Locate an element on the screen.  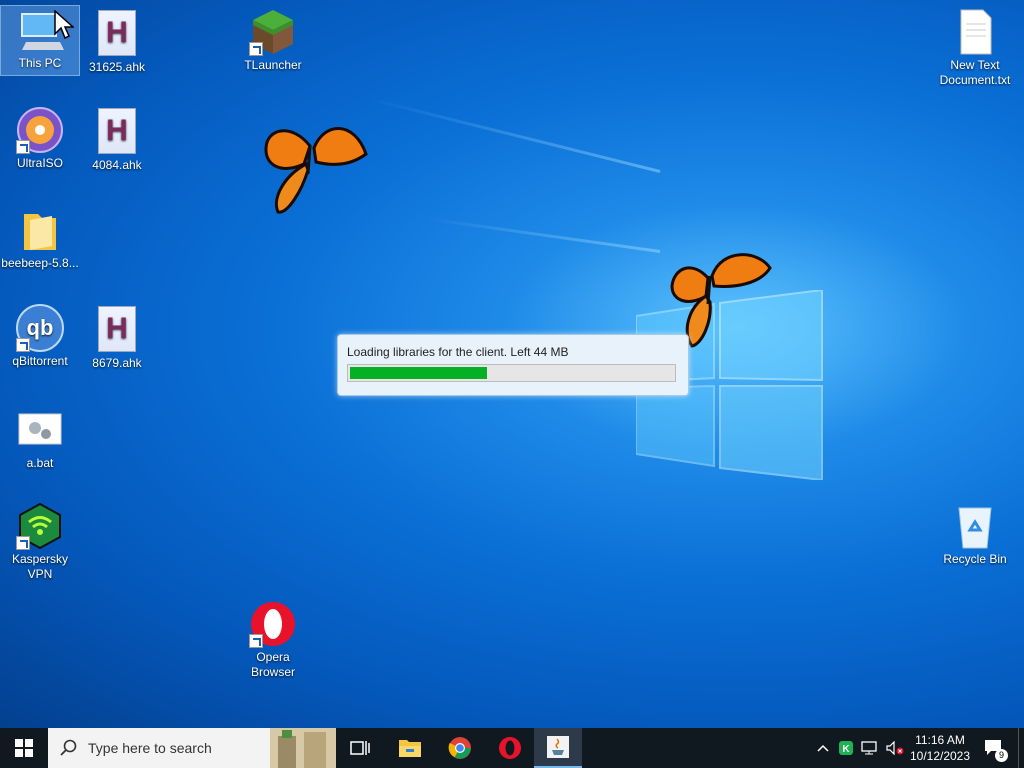
text-file-icon is located at coordinates (975, 32).